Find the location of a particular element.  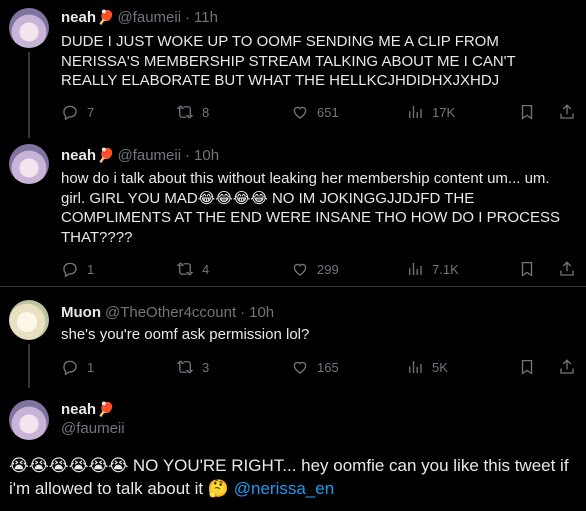

retweet-button: 3 is located at coordinates (192, 367).